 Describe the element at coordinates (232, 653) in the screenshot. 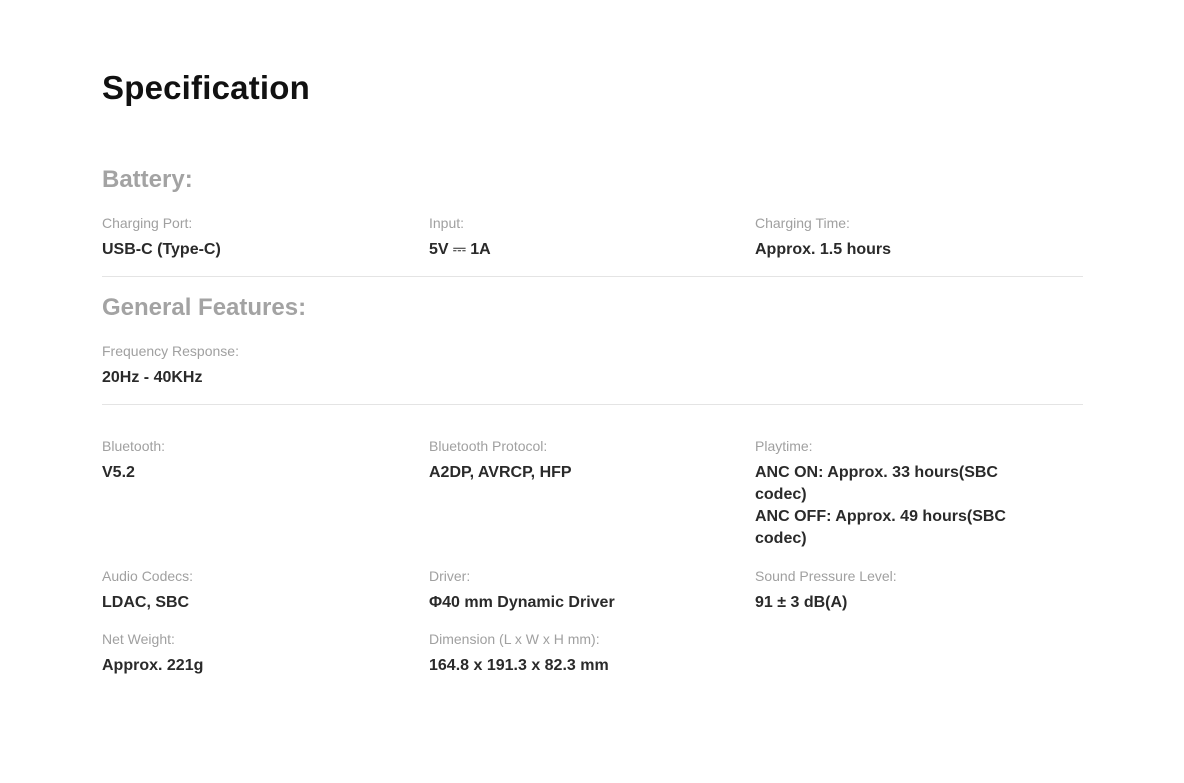

I see `spec-net-weight: Net Weight: Approx. 221g` at that location.